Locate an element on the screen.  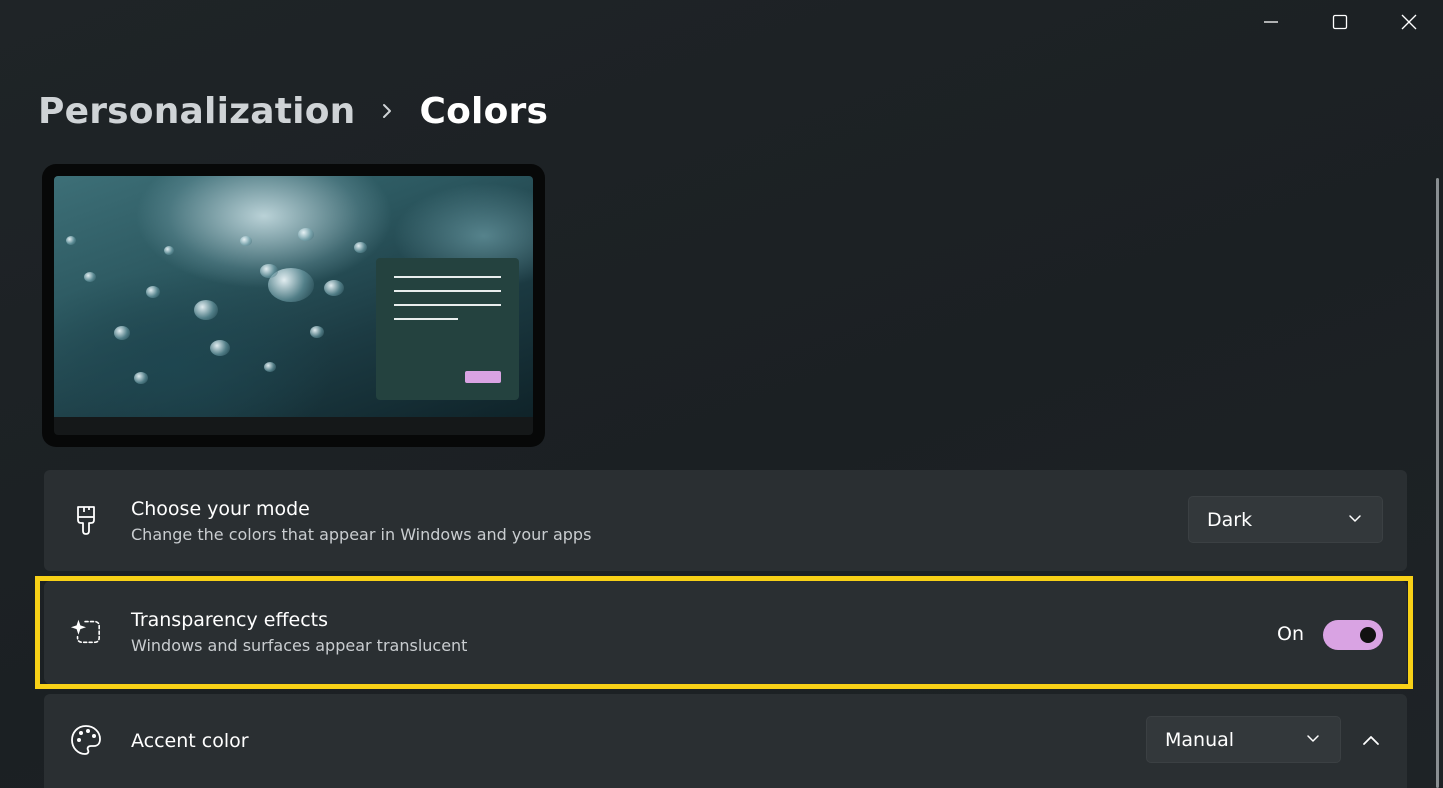
minimize-button is located at coordinates (1270, 22).